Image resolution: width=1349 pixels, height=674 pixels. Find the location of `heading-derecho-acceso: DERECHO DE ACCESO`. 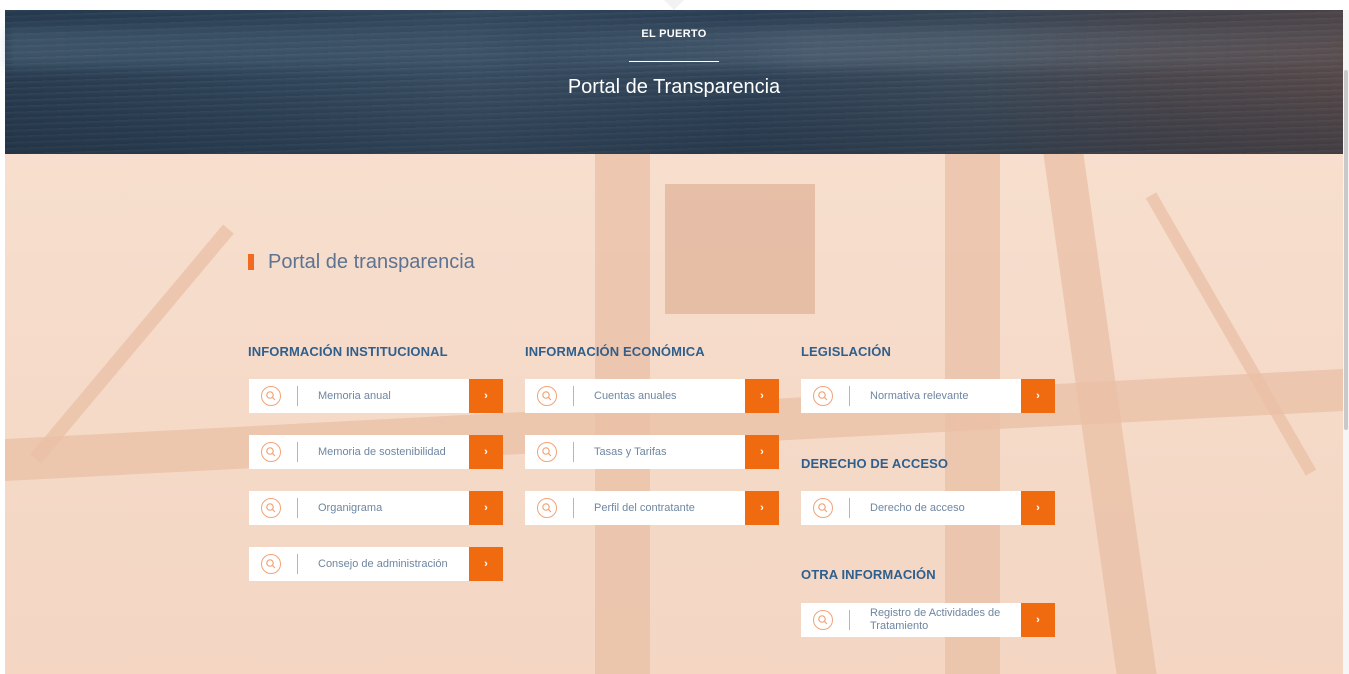

heading-derecho-acceso: DERECHO DE ACCESO is located at coordinates (875, 463).